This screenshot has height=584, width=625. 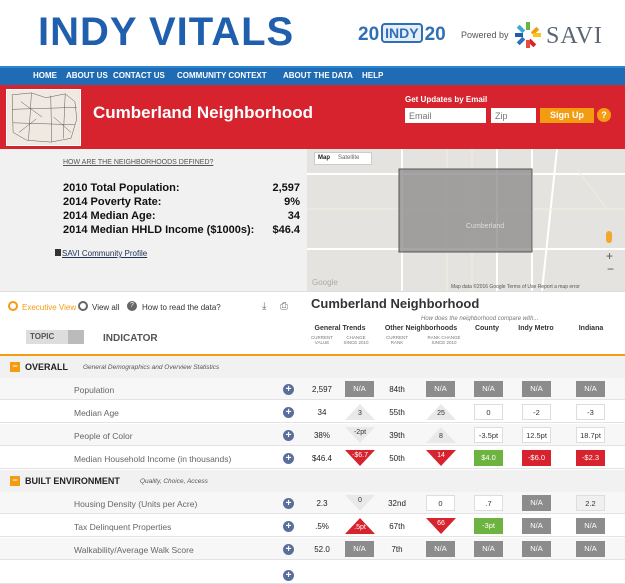 I want to click on executive-view-option: Executive View, so click(x=49, y=307).